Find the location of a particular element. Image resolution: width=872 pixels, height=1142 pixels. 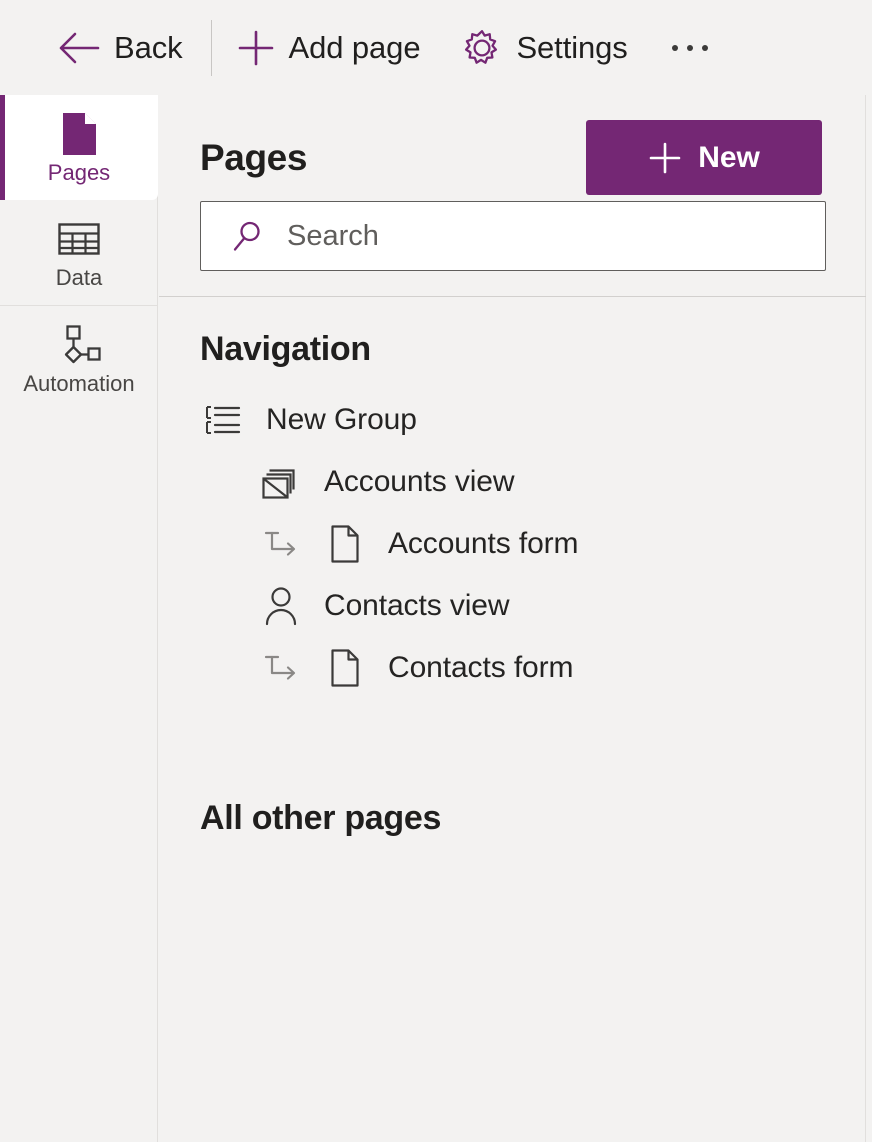

page-icon is located at coordinates (79, 134).